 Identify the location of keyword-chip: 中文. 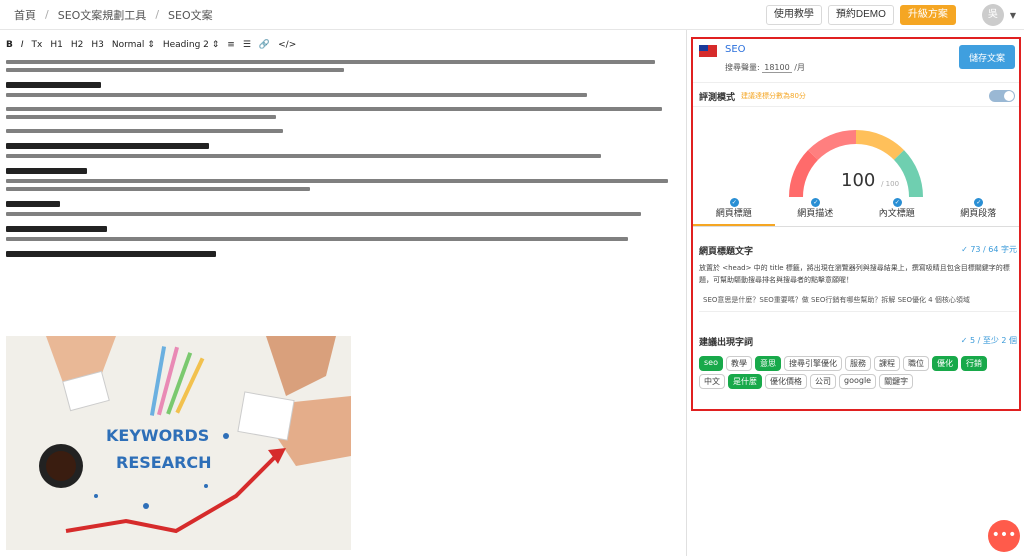
(712, 381).